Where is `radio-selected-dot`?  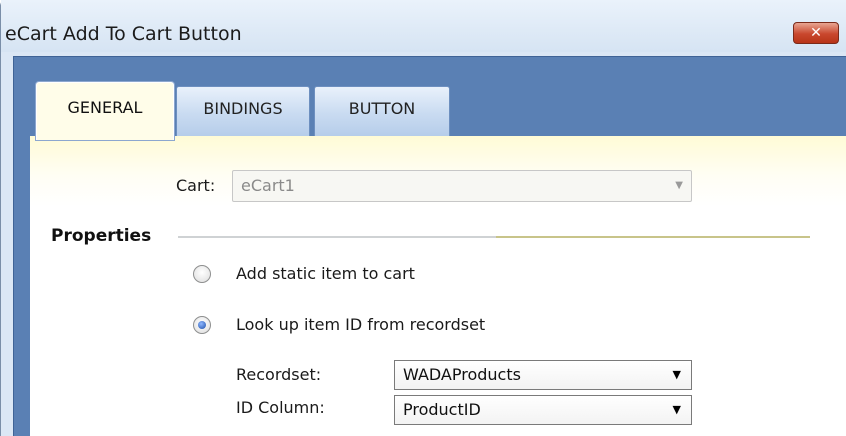 radio-selected-dot is located at coordinates (202, 325).